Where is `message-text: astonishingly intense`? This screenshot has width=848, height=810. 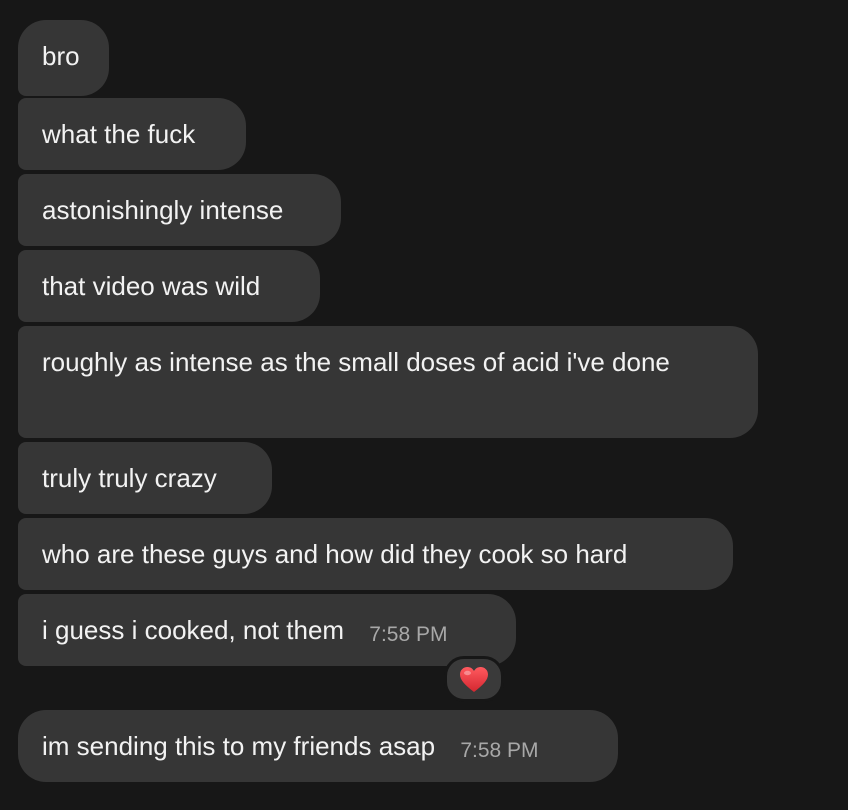 message-text: astonishingly intense is located at coordinates (163, 210).